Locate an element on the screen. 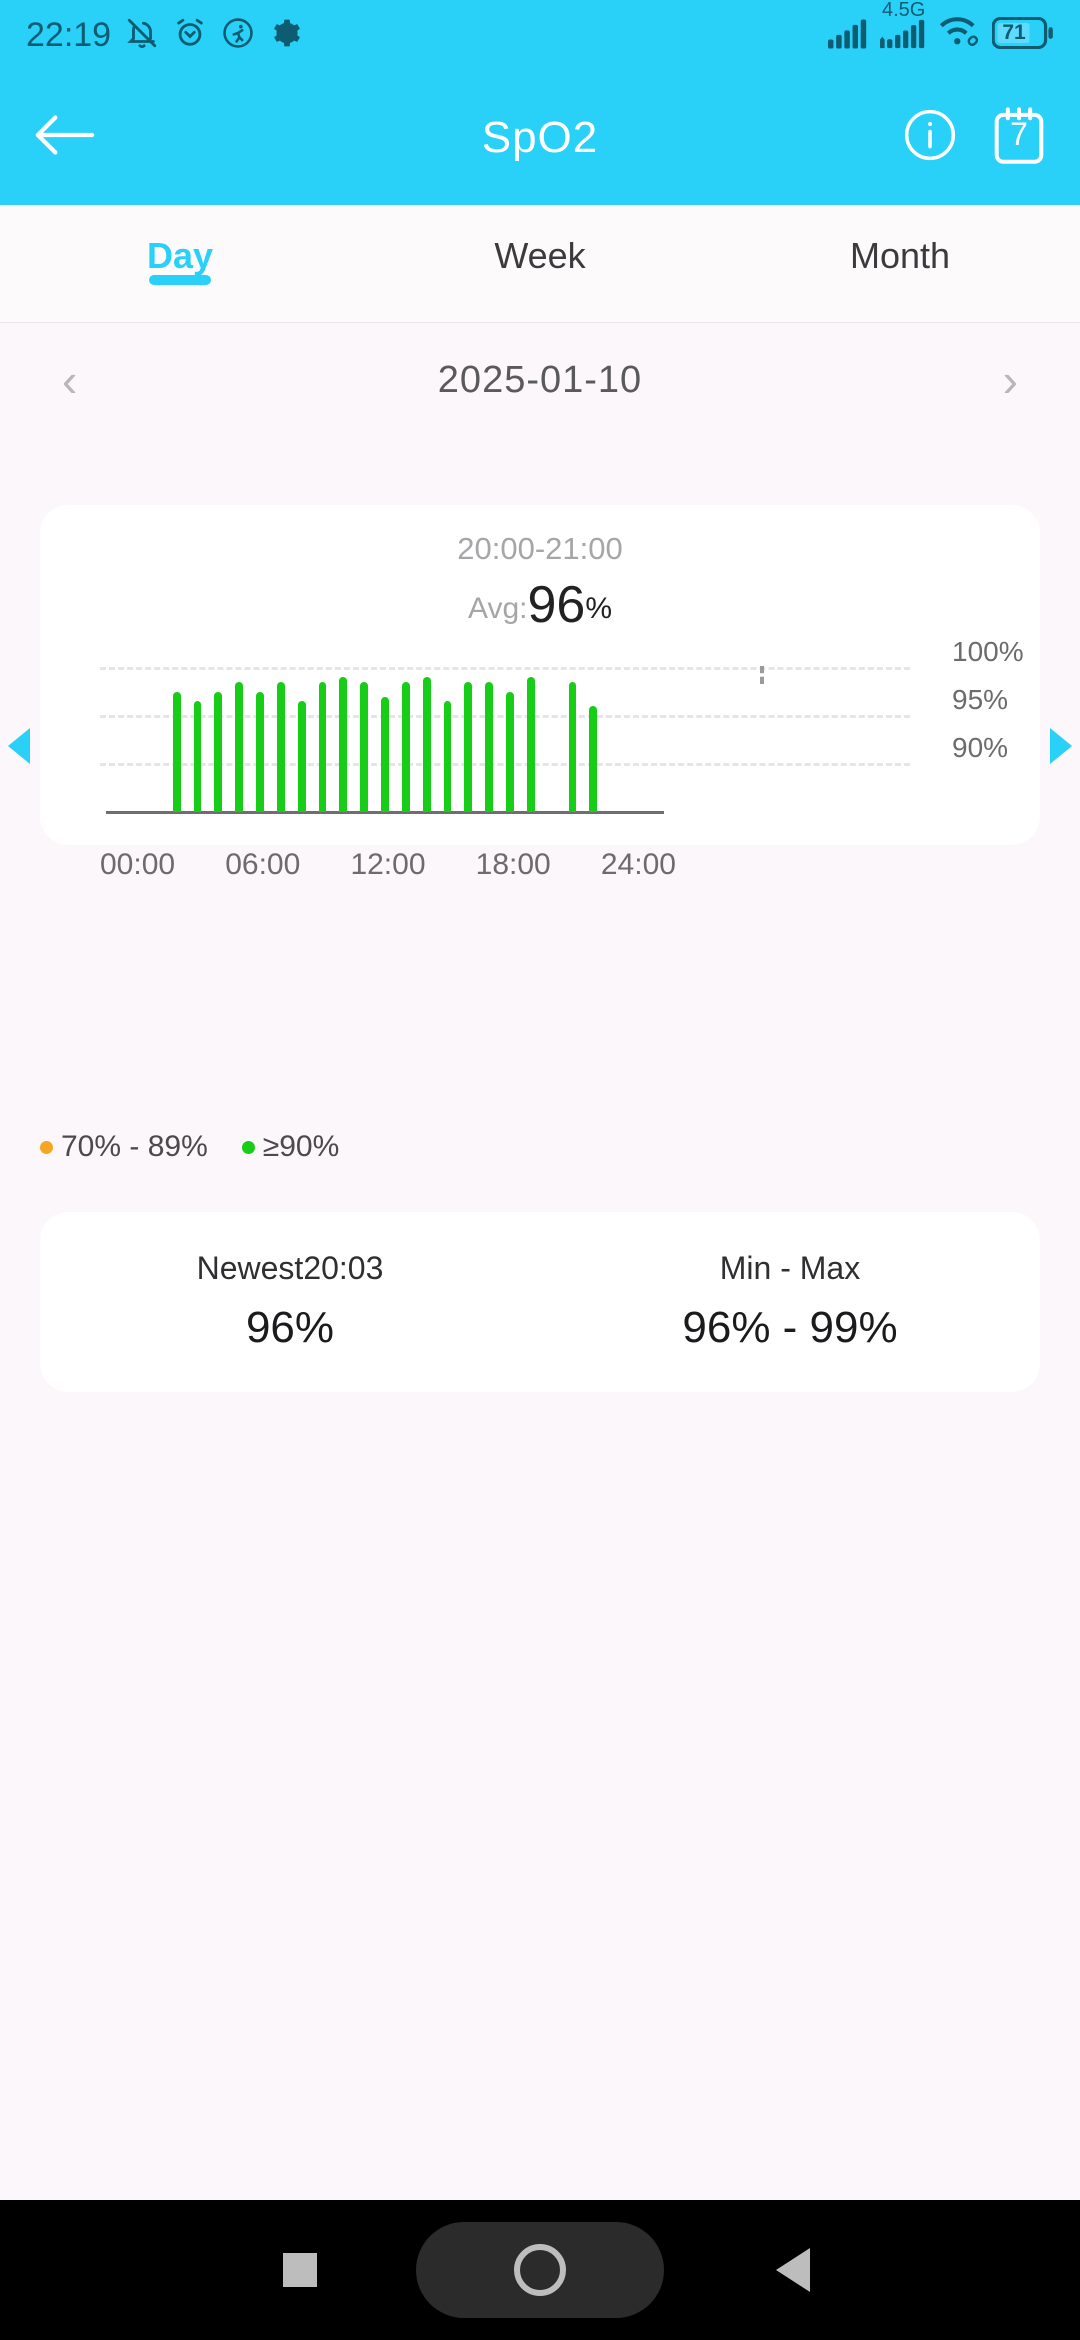  chart-selection-line is located at coordinates (762, 675).